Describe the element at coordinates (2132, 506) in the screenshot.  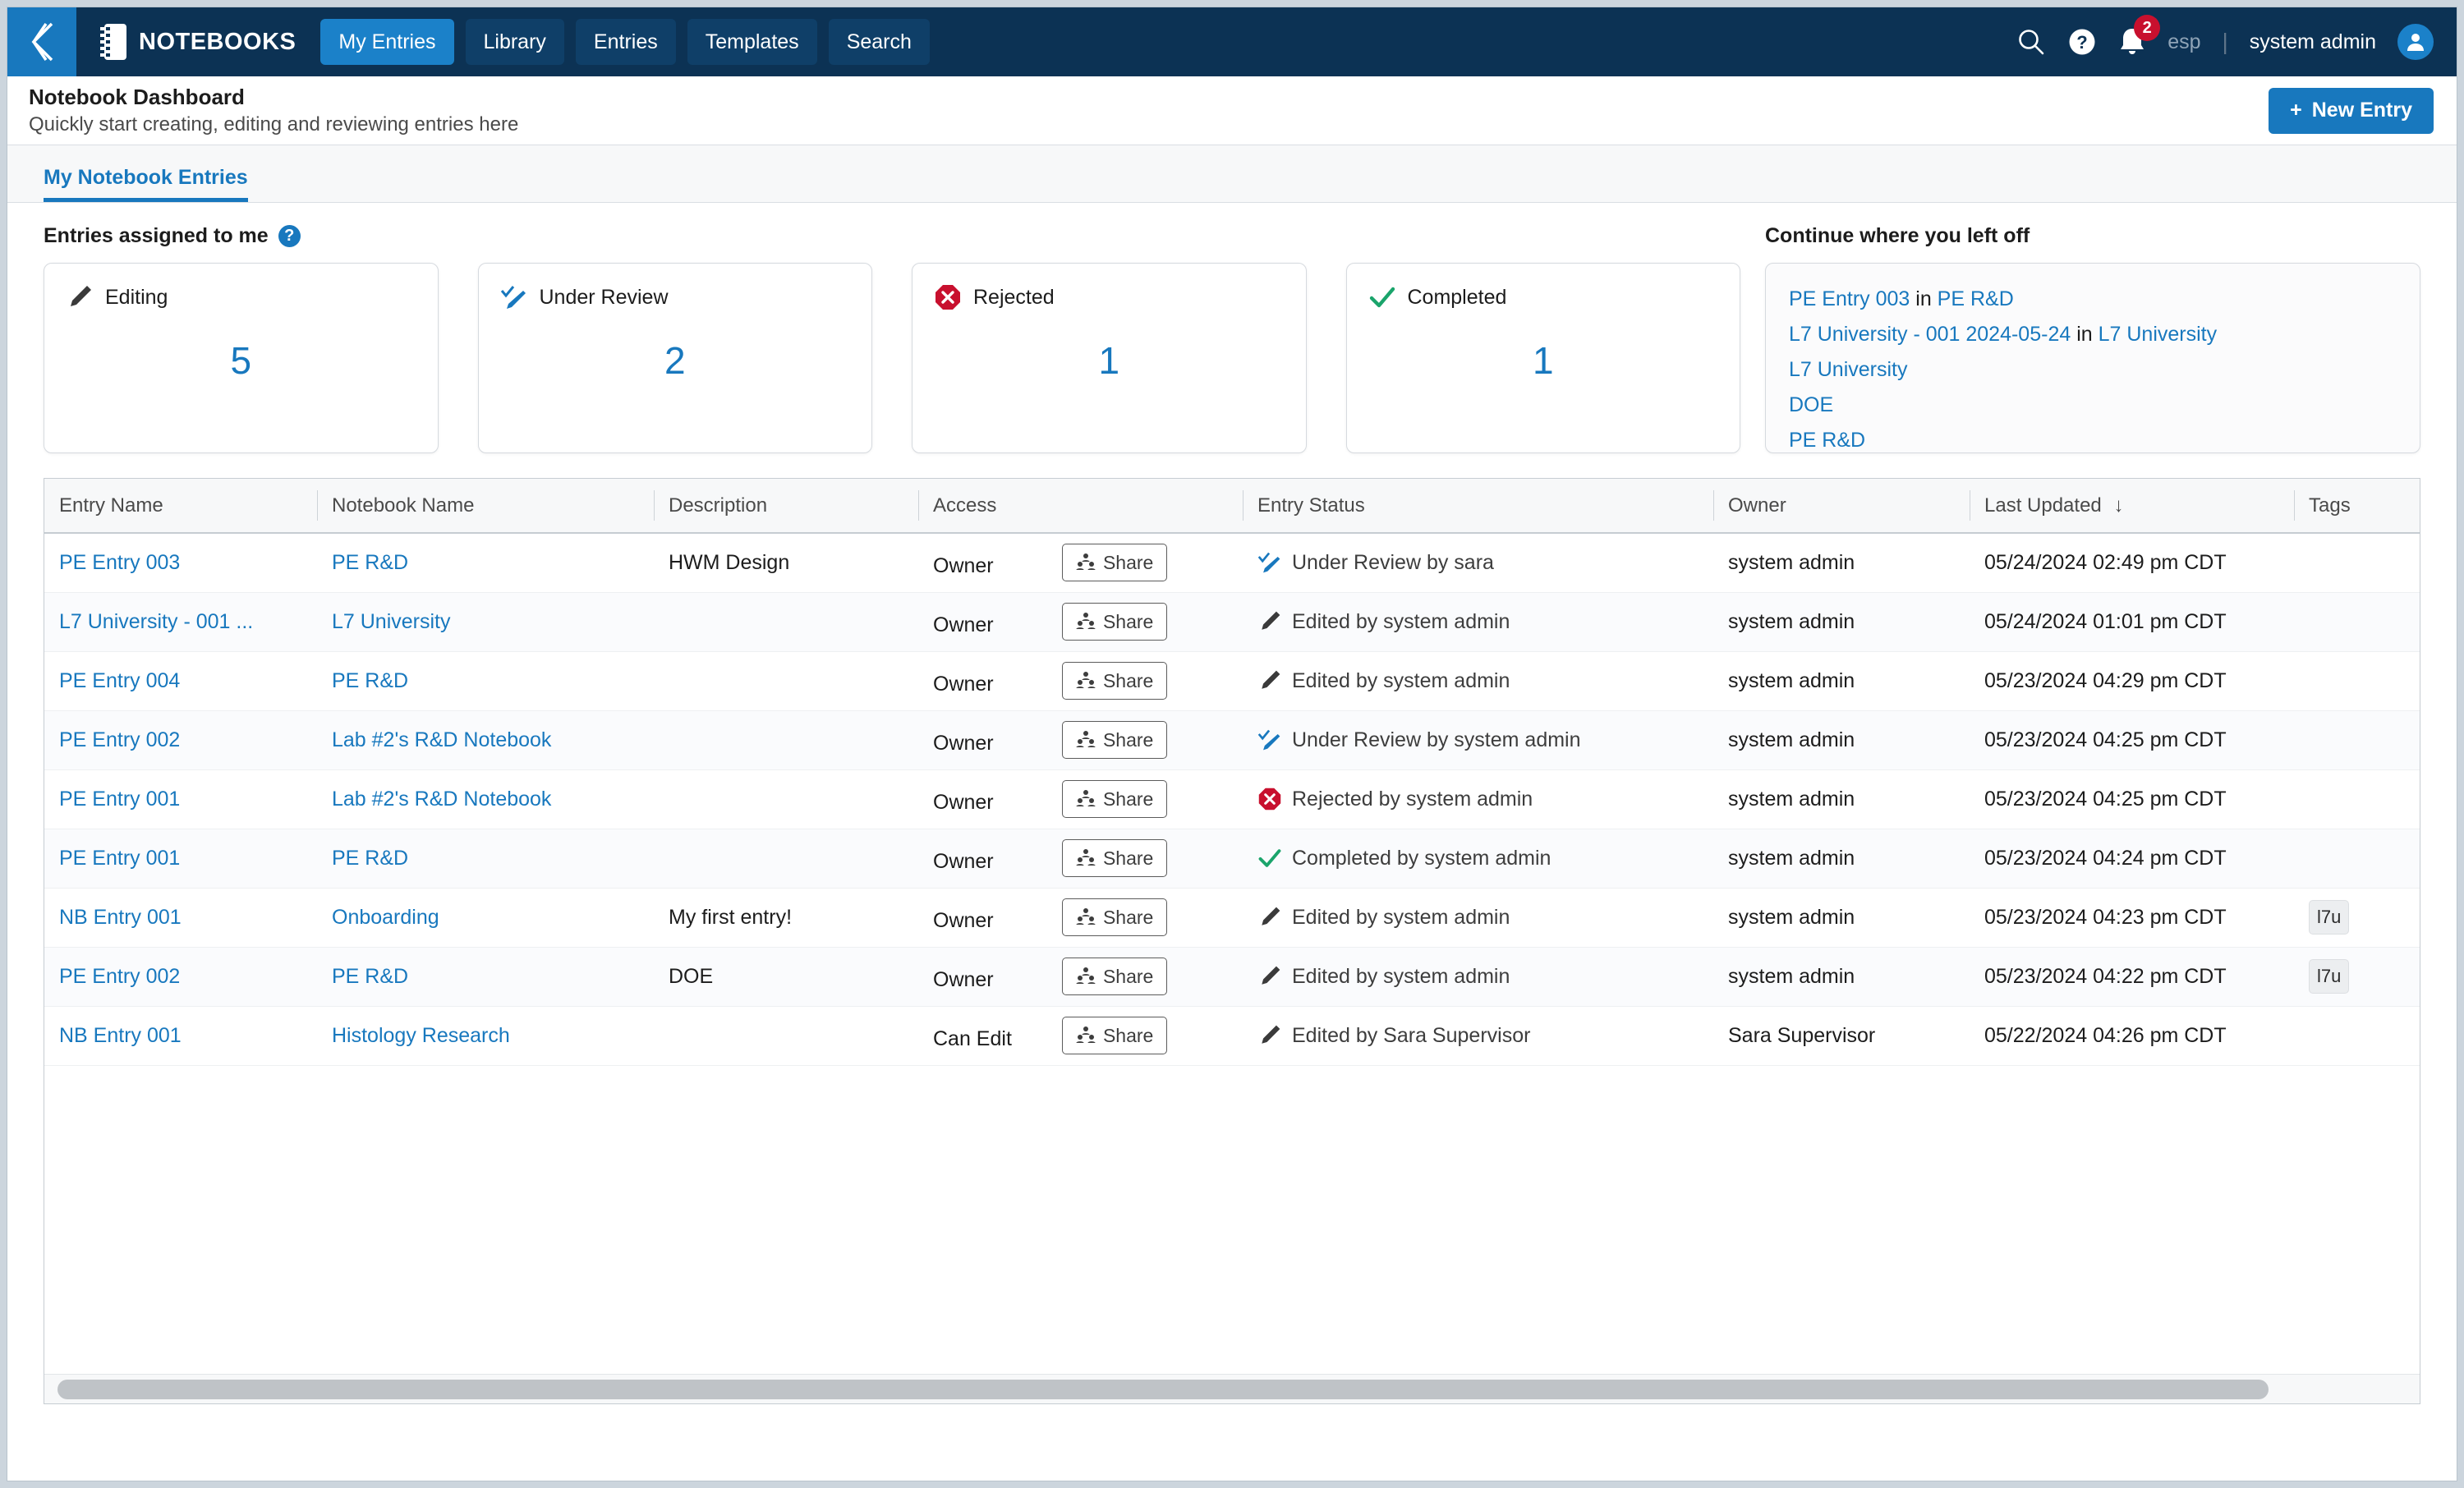
I see `column-header-last-updated: Last Updated ↓` at that location.